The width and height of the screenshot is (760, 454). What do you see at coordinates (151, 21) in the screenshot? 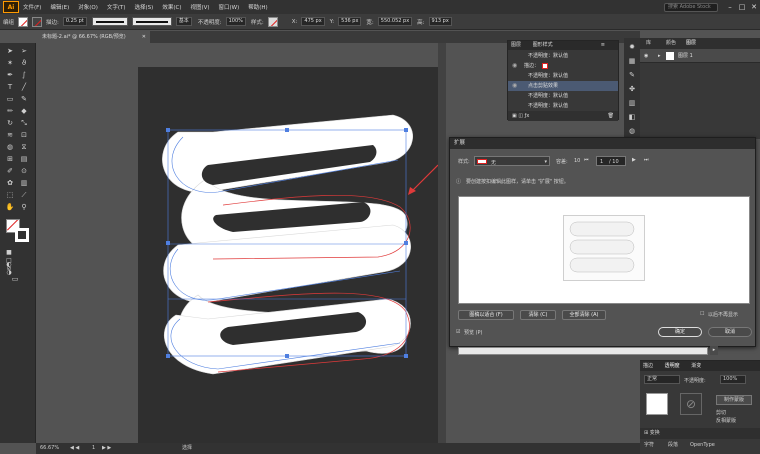
I see `brush-picker` at bounding box center [151, 21].